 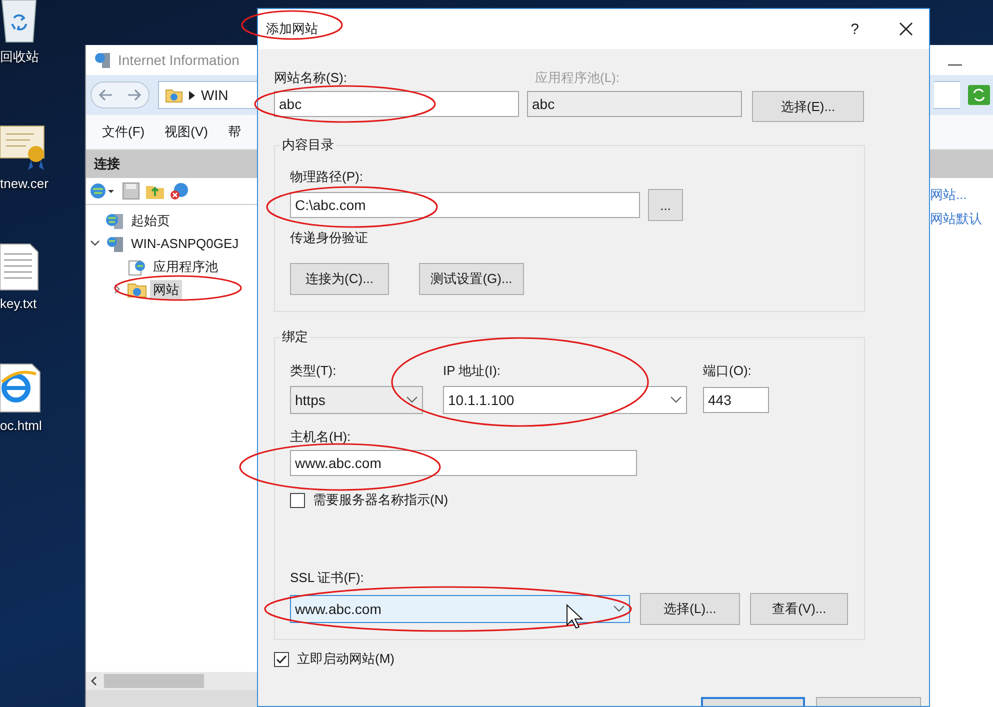 I want to click on ok-button, so click(x=753, y=701).